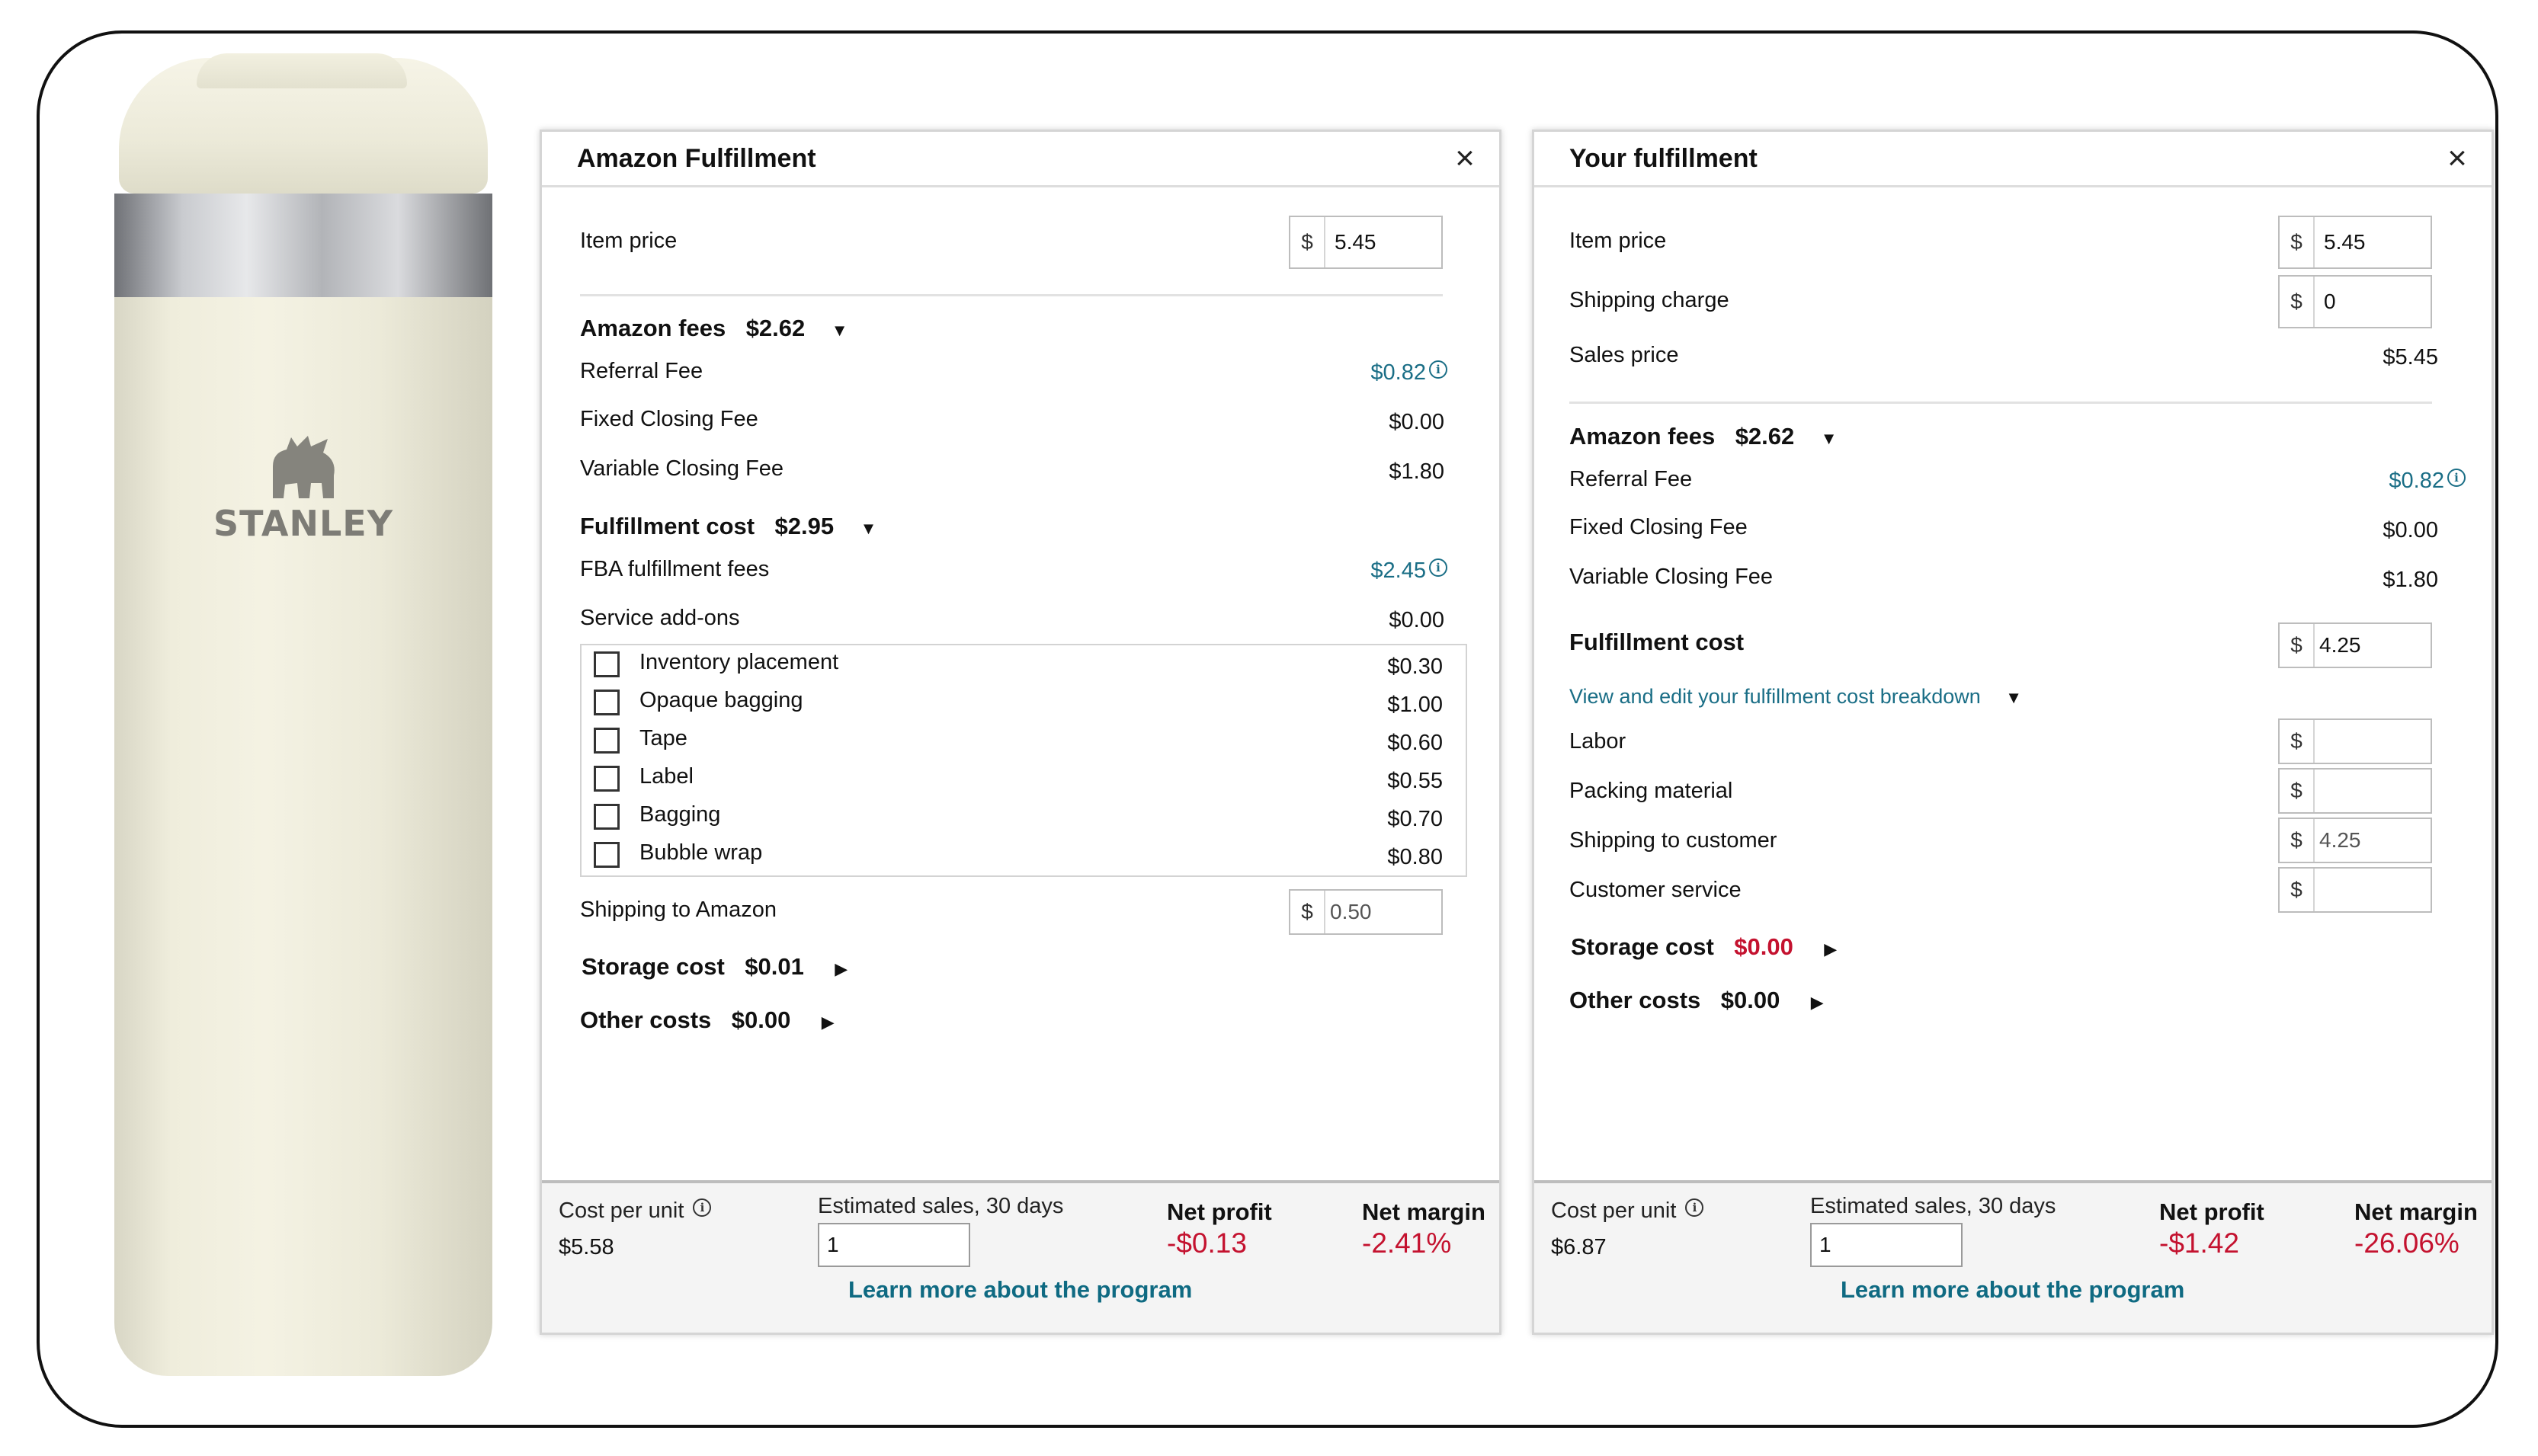 The height and width of the screenshot is (1456, 2538). What do you see at coordinates (1663, 158) in the screenshot?
I see `panel-title: Your fulfillment` at bounding box center [1663, 158].